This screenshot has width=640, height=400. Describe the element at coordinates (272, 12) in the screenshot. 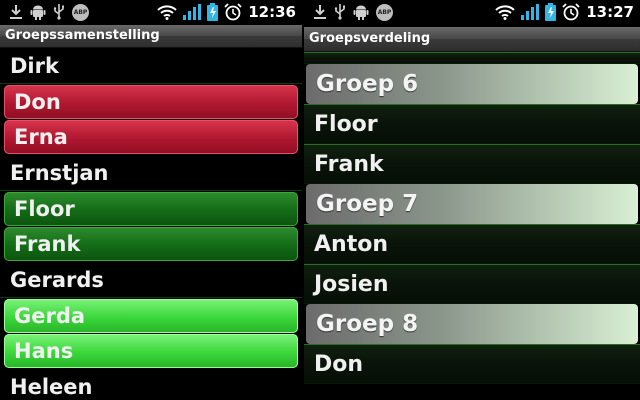

I see `clock: 12:36` at that location.